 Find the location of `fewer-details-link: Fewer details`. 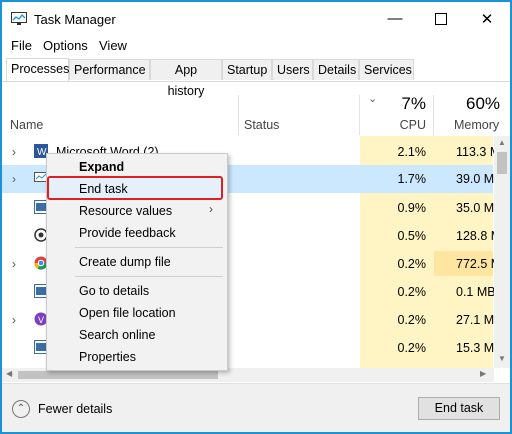

fewer-details-link: Fewer details is located at coordinates (75, 409).